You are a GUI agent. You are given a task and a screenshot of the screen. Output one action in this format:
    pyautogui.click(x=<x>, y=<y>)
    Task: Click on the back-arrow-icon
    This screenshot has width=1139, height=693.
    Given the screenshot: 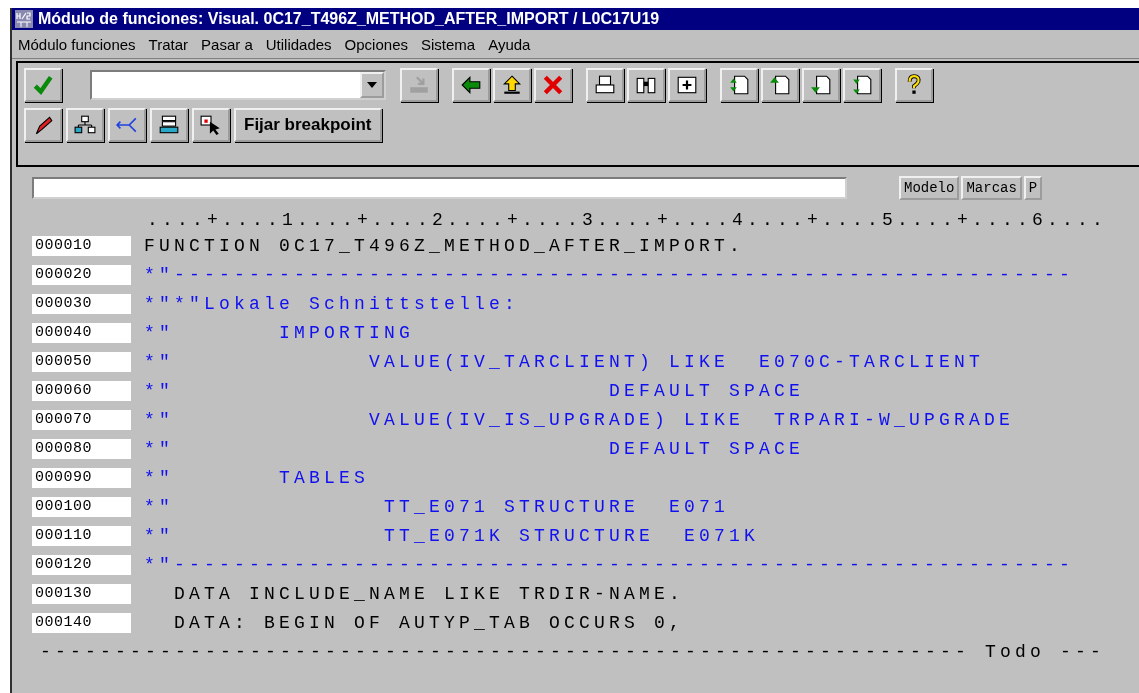 What is the action you would take?
    pyautogui.click(x=471, y=85)
    